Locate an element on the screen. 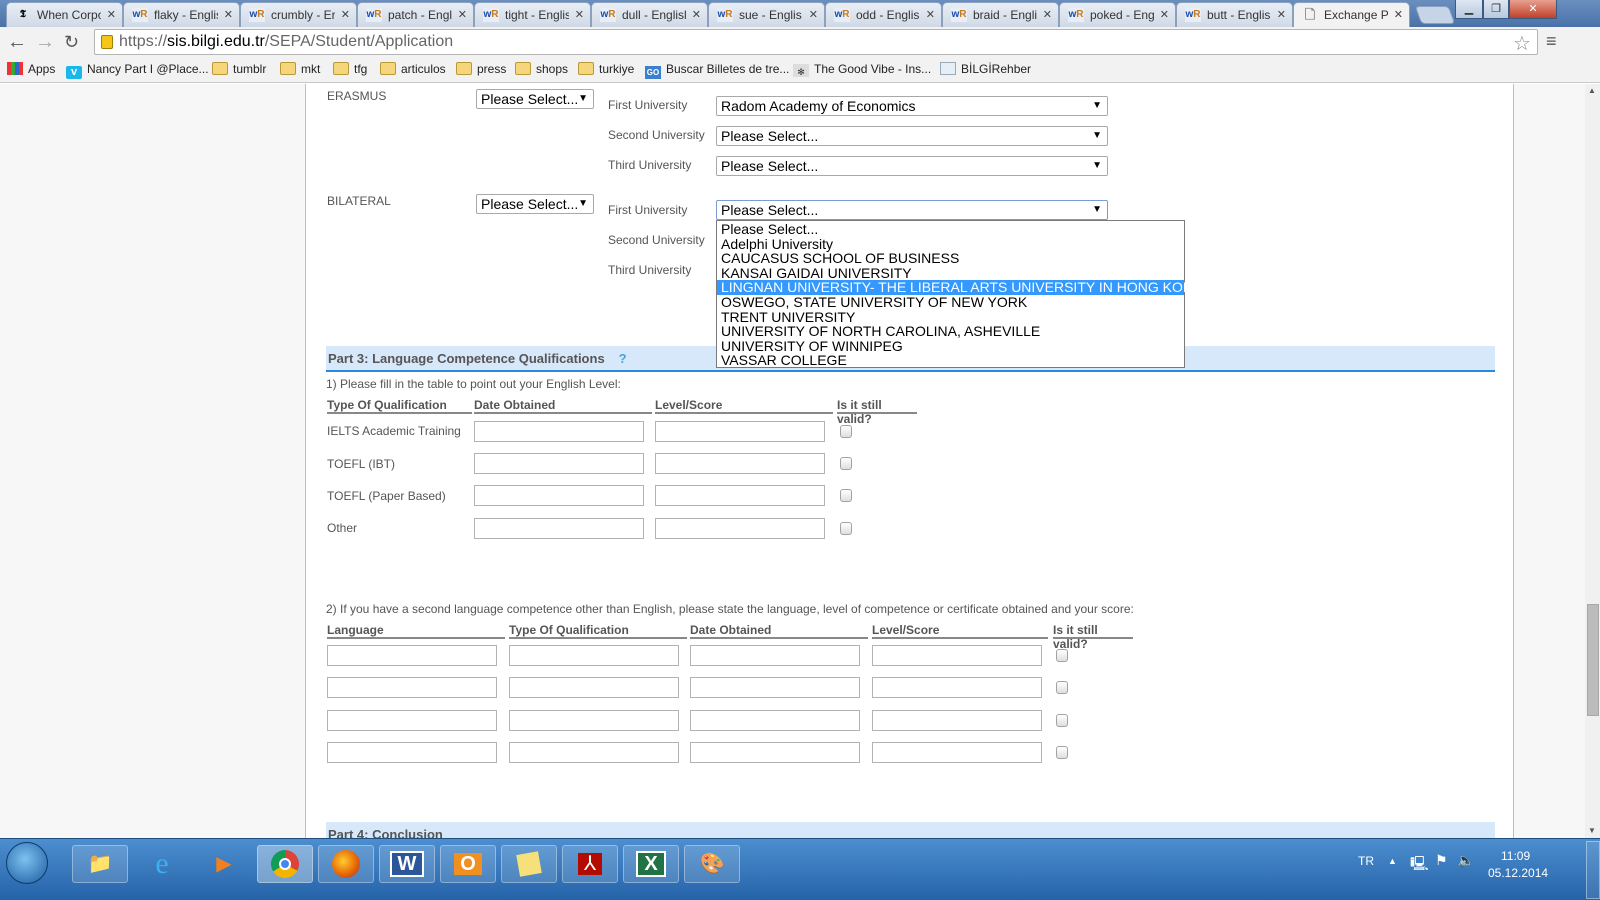 This screenshot has height=900, width=1600. tab: wR braid - Engli ✕ is located at coordinates (1000, 14).